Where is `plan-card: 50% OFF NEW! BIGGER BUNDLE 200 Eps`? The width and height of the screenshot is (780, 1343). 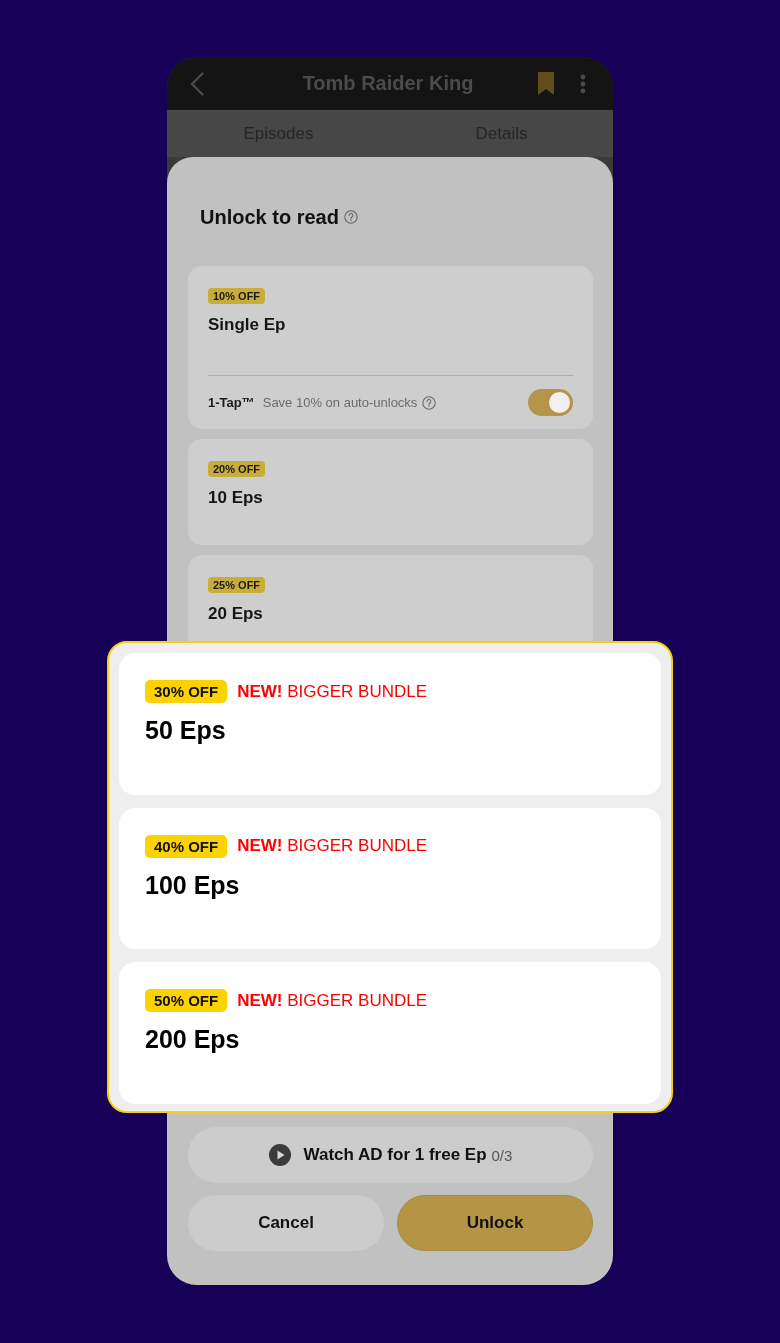
plan-card: 50% OFF NEW! BIGGER BUNDLE 200 Eps is located at coordinates (390, 1033).